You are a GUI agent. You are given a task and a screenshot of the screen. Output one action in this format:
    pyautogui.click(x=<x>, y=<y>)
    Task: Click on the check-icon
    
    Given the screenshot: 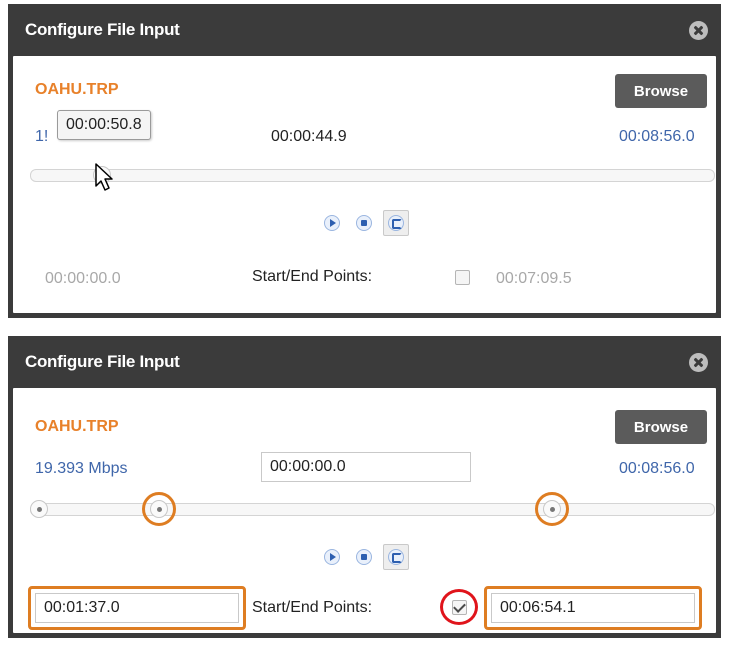 What is the action you would take?
    pyautogui.click(x=459, y=607)
    